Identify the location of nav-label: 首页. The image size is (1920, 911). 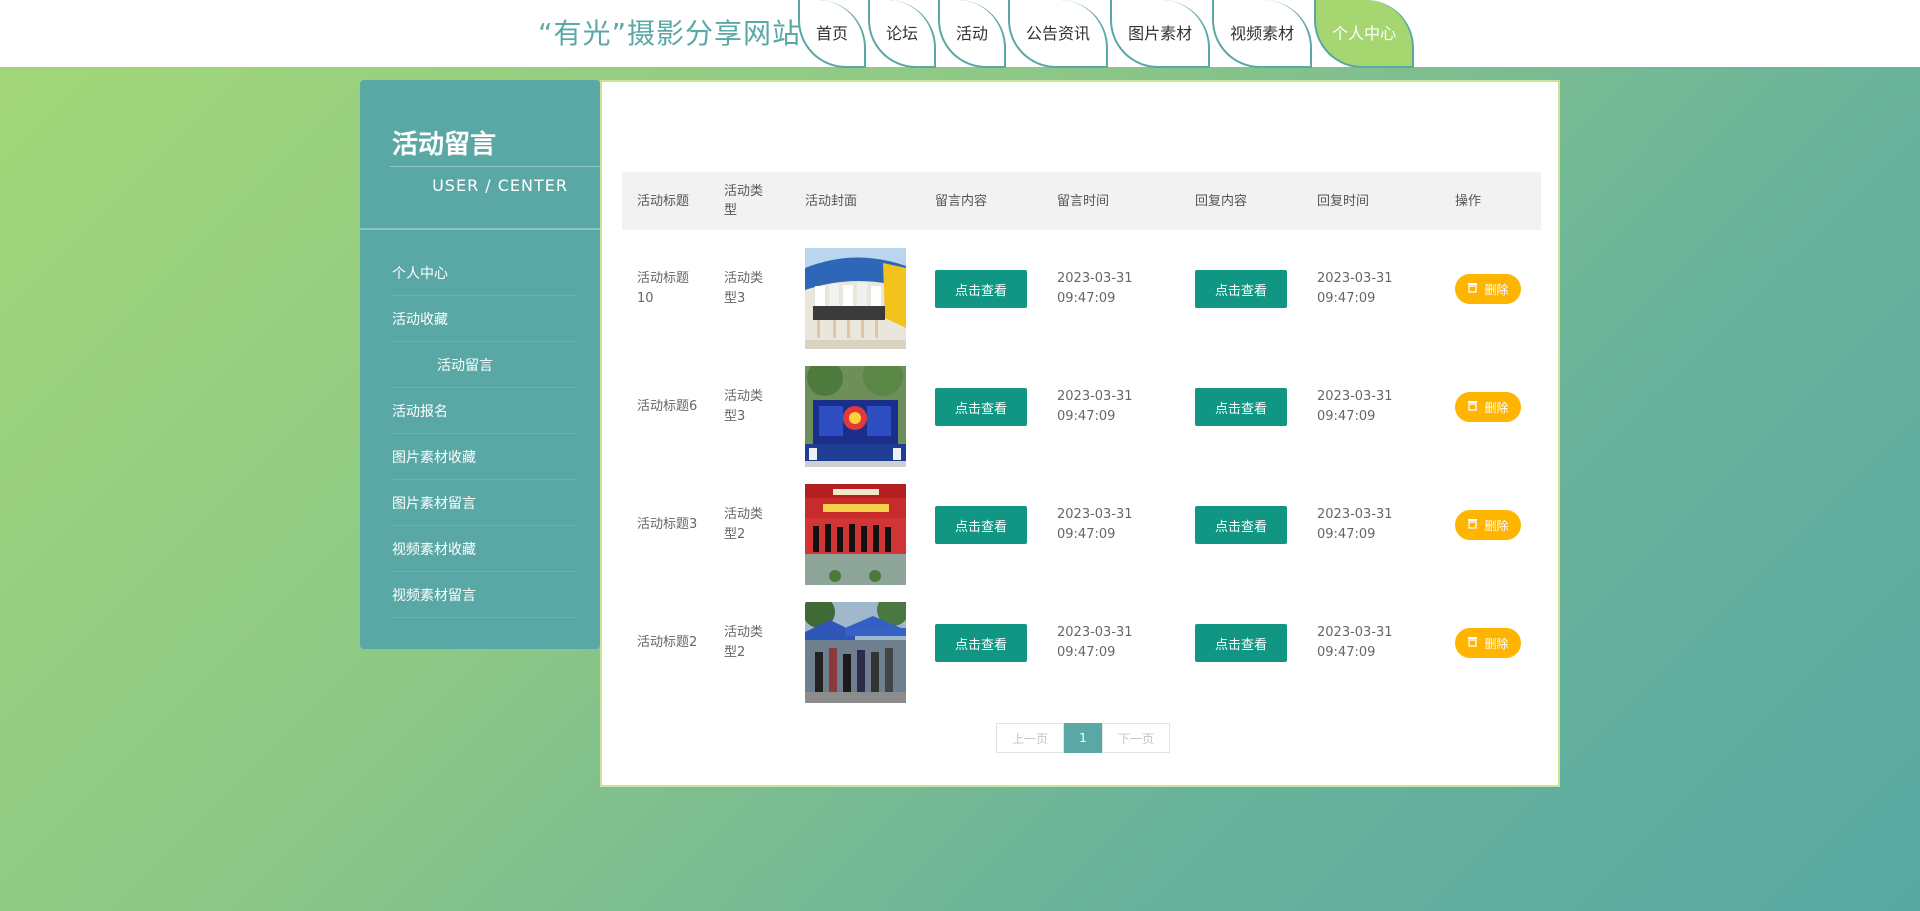
(832, 33).